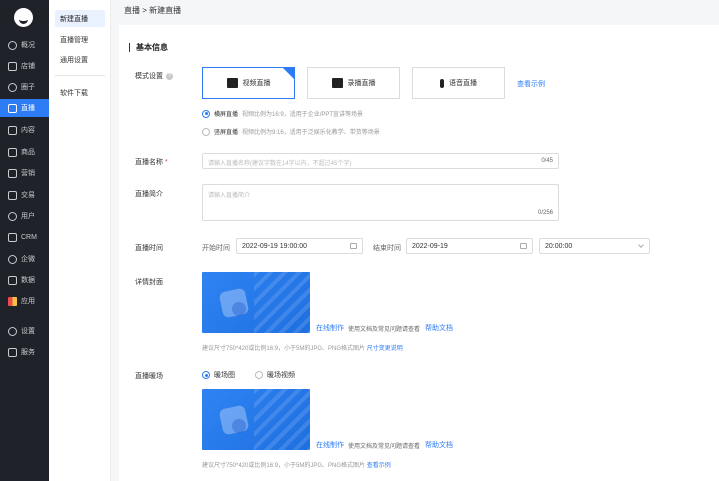  What do you see at coordinates (458, 83) in the screenshot?
I see `mode-option-audio: 语音直播` at bounding box center [458, 83].